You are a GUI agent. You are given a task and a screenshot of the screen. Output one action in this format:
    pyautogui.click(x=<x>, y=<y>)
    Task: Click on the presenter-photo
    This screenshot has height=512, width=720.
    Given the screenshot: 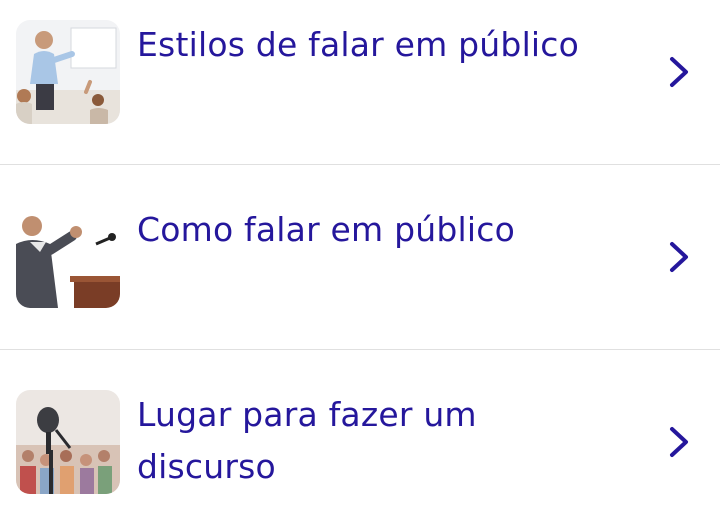 What is the action you would take?
    pyautogui.click(x=68, y=72)
    